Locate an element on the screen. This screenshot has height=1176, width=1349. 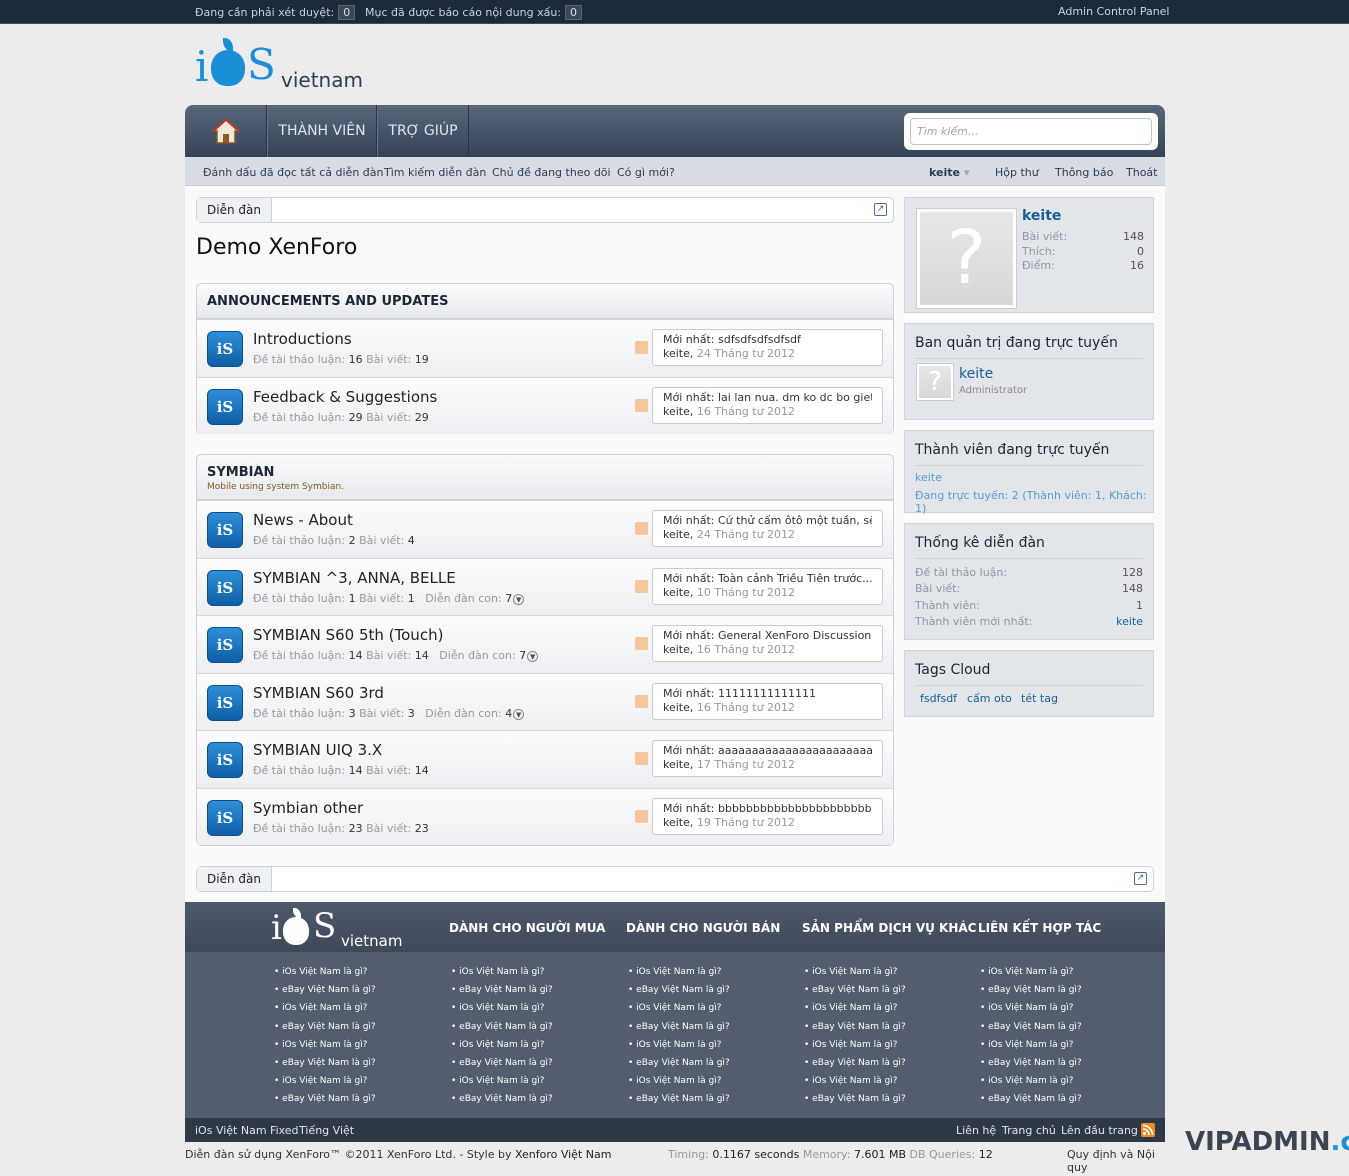
forum-title: SYMBIAN UIQ 3.X is located at coordinates (317, 750).